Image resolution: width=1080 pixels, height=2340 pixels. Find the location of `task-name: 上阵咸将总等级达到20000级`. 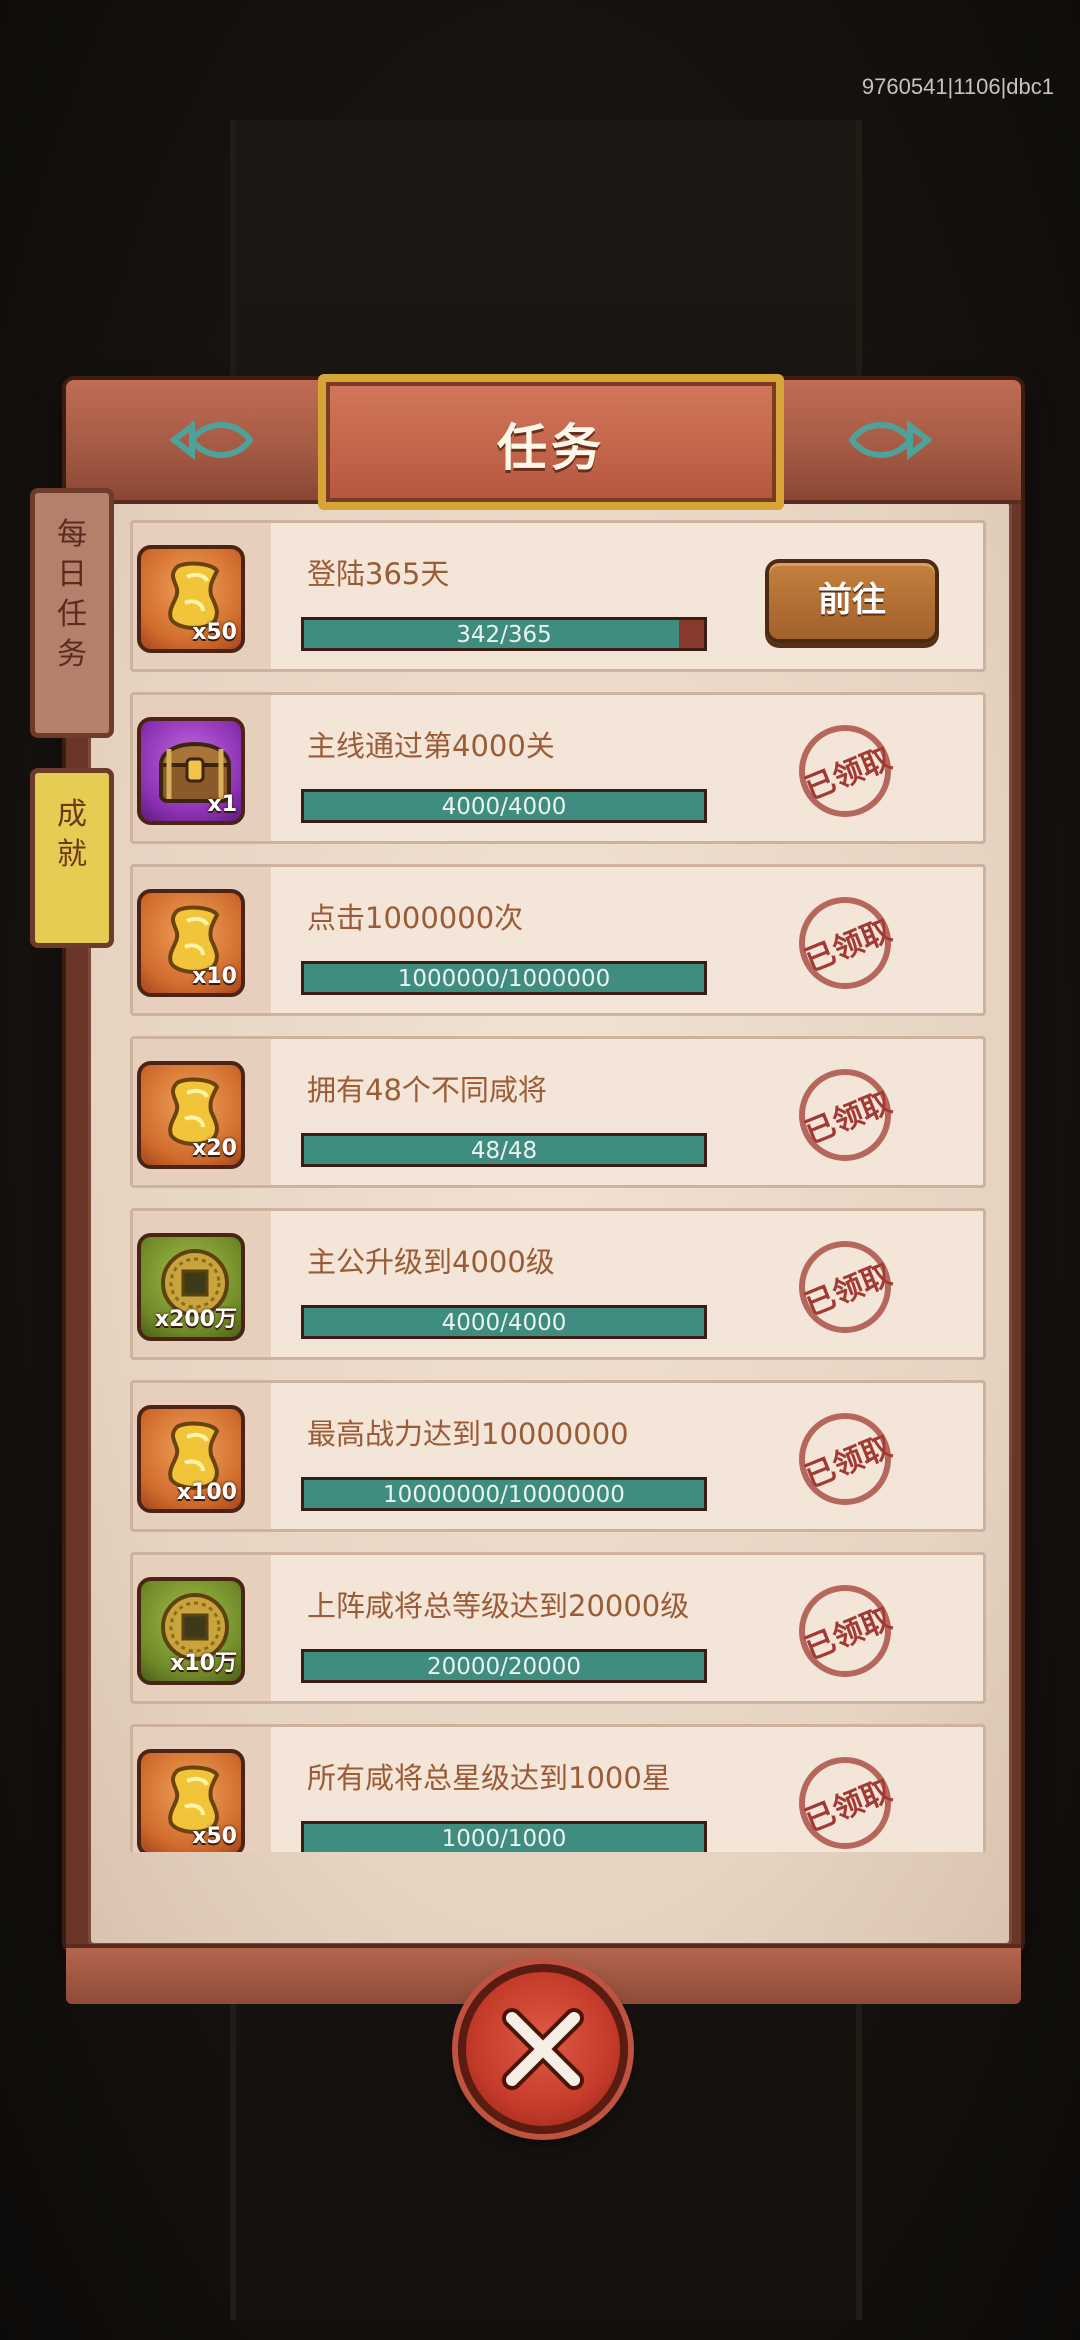

task-name: 上阵咸将总等级达到20000级 is located at coordinates (498, 1606).